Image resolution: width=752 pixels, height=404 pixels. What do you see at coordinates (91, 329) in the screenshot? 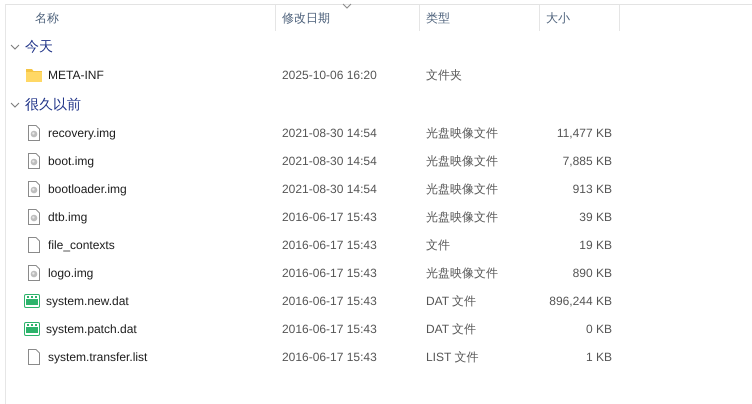
I see `file-name: system.patch.dat` at bounding box center [91, 329].